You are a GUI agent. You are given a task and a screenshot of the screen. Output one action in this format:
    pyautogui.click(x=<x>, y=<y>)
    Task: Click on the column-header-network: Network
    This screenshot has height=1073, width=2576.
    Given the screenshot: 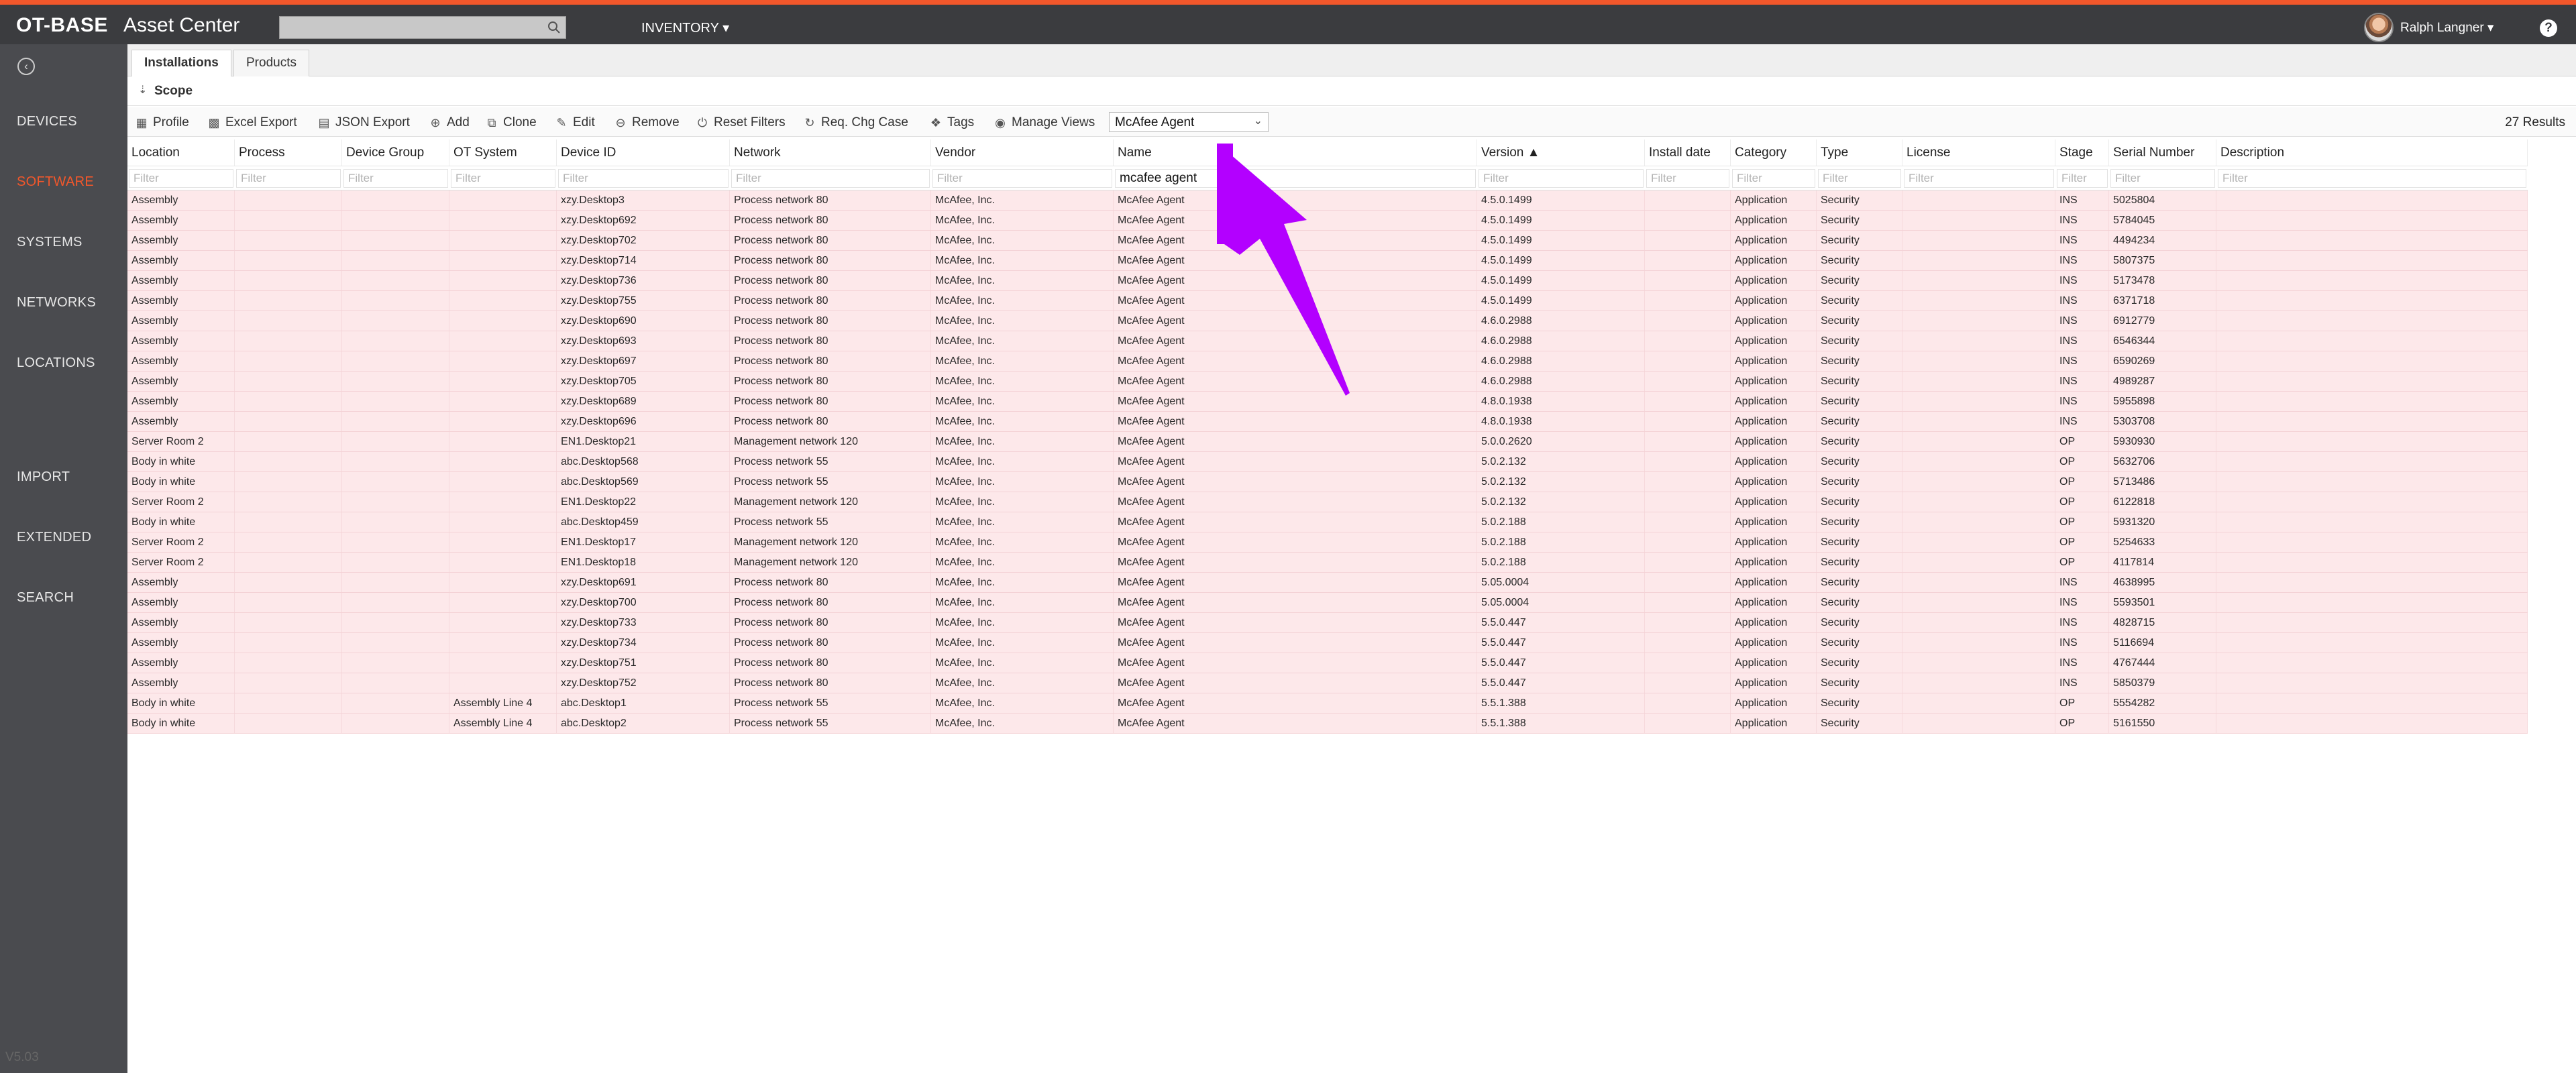 What is the action you would take?
    pyautogui.click(x=830, y=152)
    